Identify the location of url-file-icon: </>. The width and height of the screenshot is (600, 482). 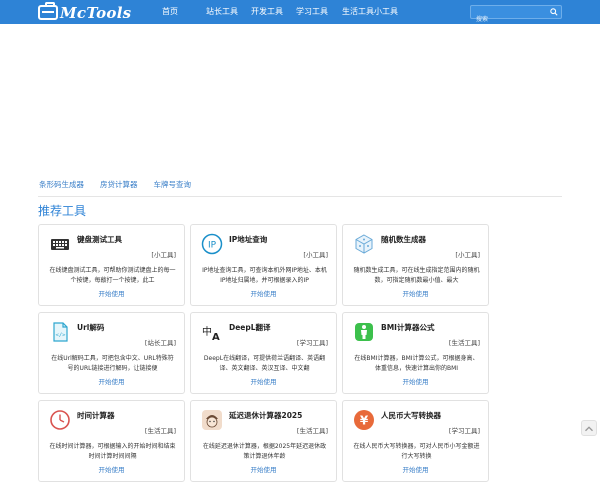
(60, 332).